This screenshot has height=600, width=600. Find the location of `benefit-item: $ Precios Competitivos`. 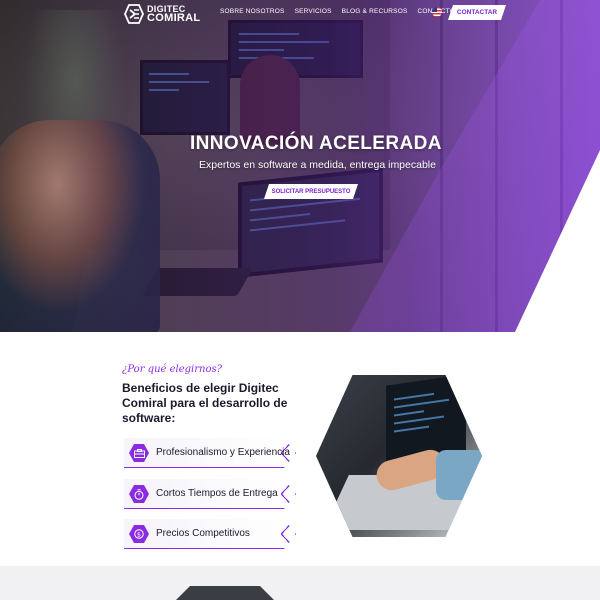

benefit-item: $ Precios Competitivos is located at coordinates (210, 534).